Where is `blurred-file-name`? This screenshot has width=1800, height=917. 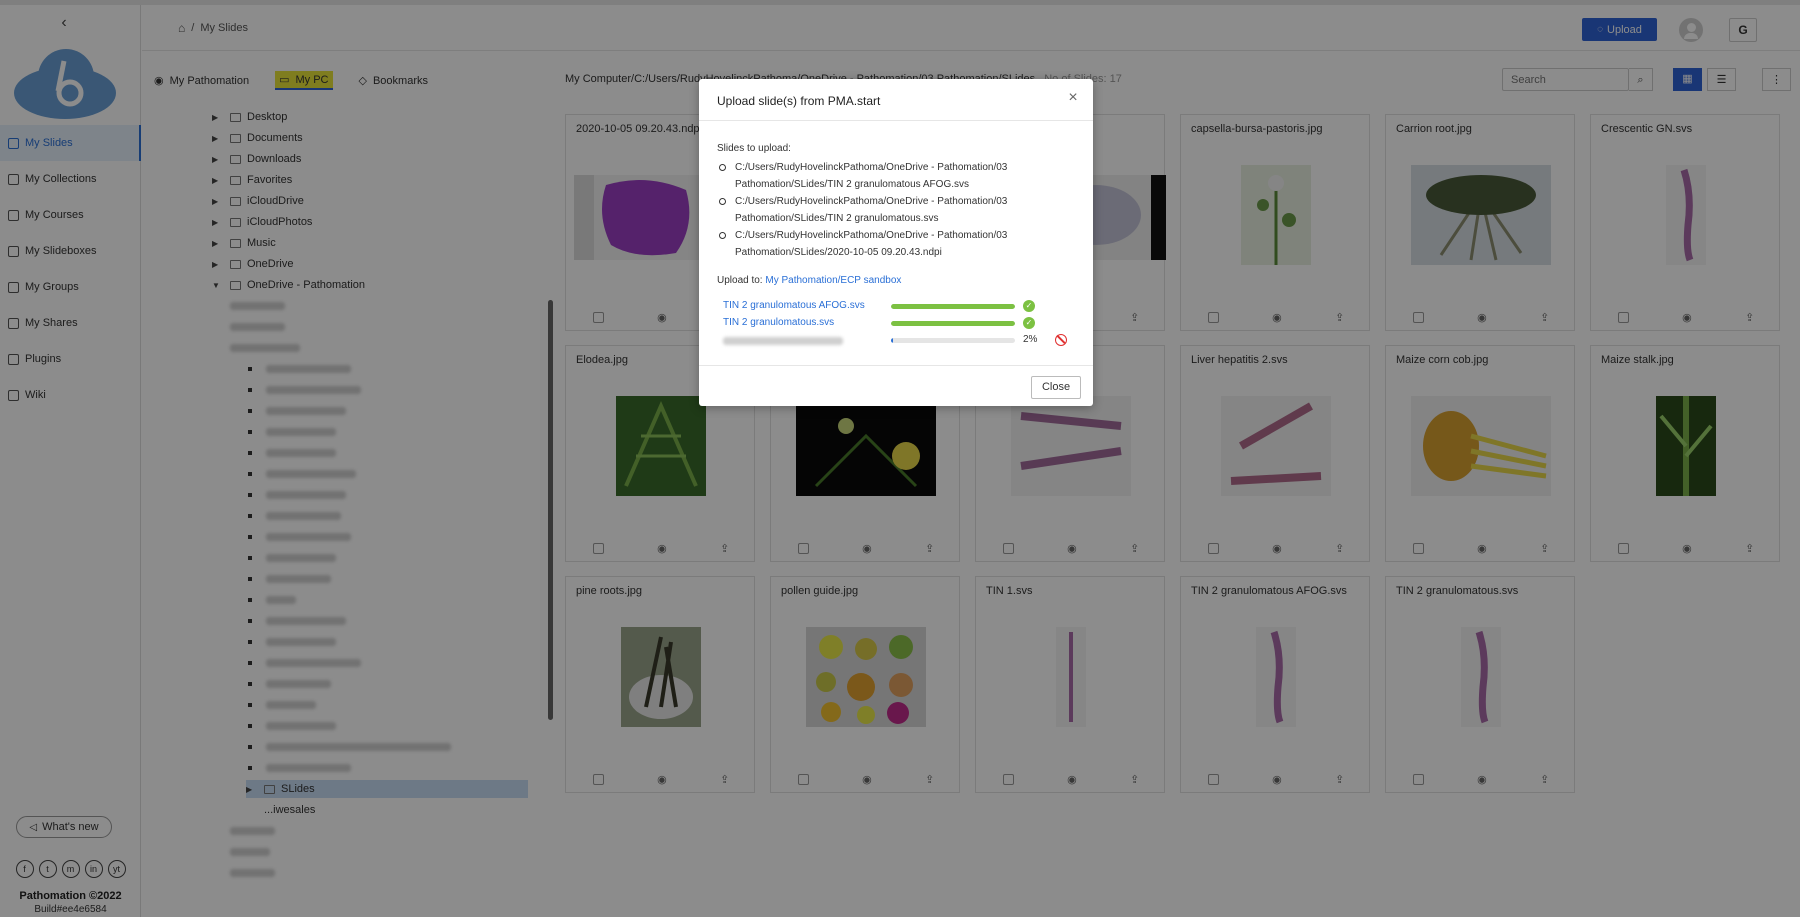 blurred-file-name is located at coordinates (783, 341).